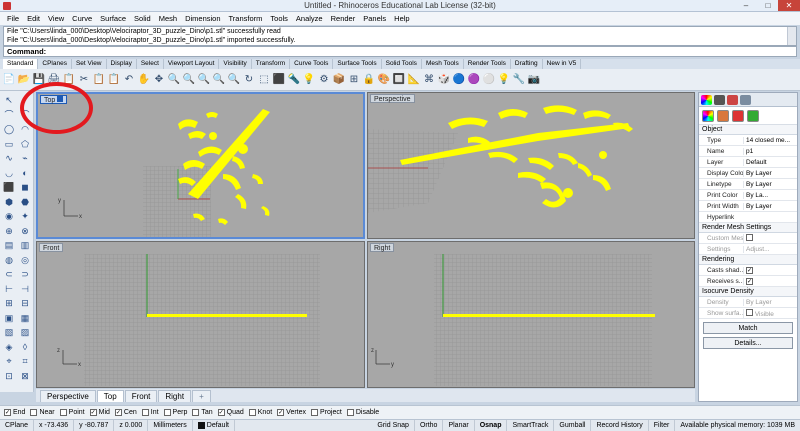 This screenshot has width=800, height=431. Describe the element at coordinates (620, 425) in the screenshot. I see `status-record-history: Record History` at that location.